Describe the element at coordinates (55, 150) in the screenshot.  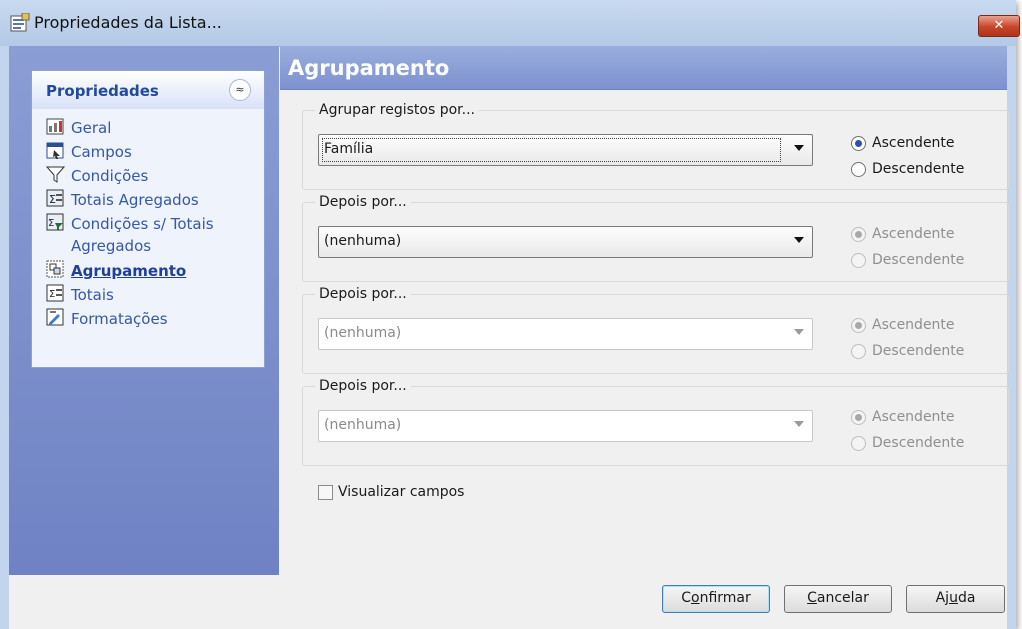
I see `fields-icon` at that location.